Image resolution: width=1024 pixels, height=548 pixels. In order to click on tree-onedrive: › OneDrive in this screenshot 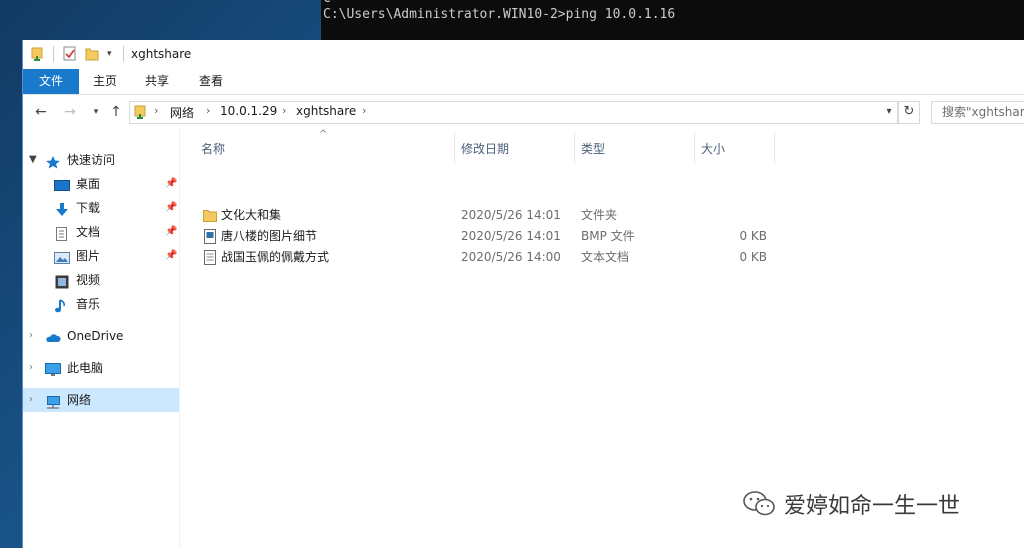, I will do `click(101, 336)`.